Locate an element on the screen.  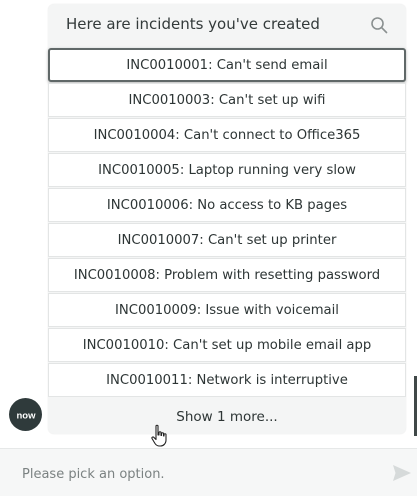
incident-option: INC0010005: Laptop running very slow is located at coordinates (227, 170).